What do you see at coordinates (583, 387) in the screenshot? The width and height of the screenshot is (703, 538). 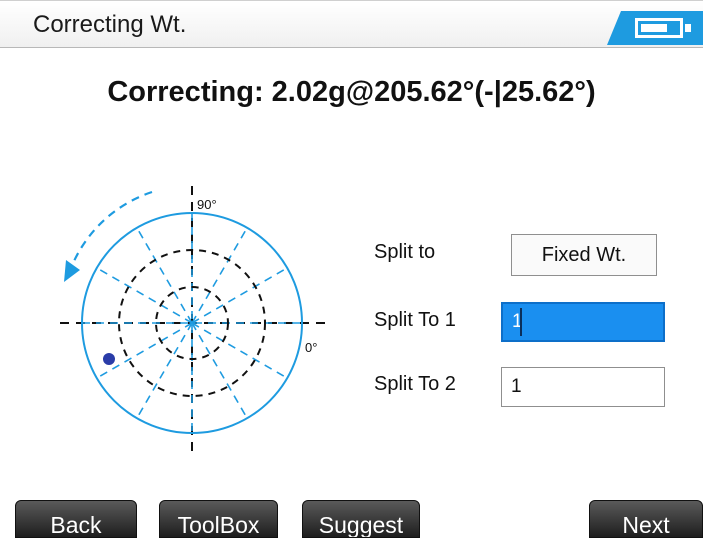 I see `split-to-2-input` at bounding box center [583, 387].